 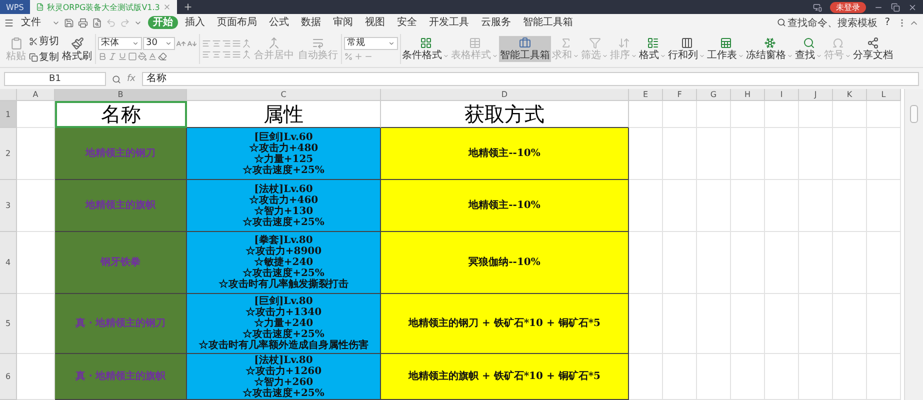 I want to click on column-header: H, so click(x=748, y=95).